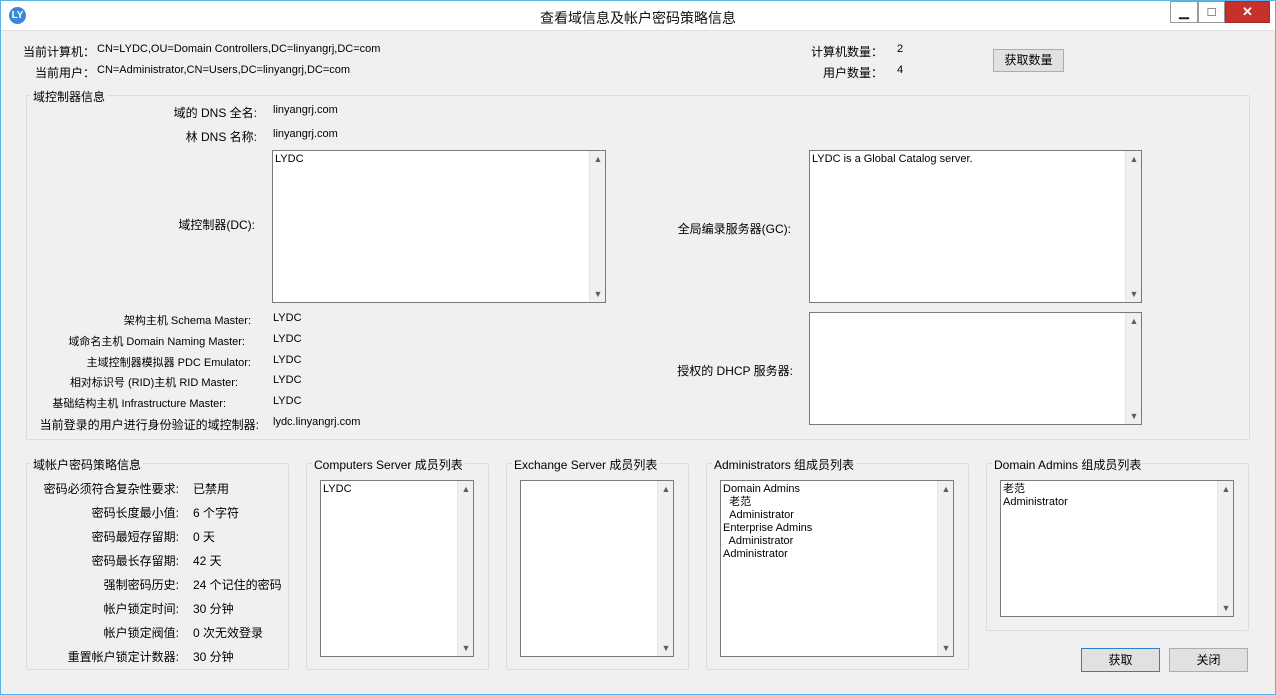 The width and height of the screenshot is (1276, 695). What do you see at coordinates (1133, 226) in the screenshot?
I see `gc-scrollbar: ▲ ▼` at bounding box center [1133, 226].